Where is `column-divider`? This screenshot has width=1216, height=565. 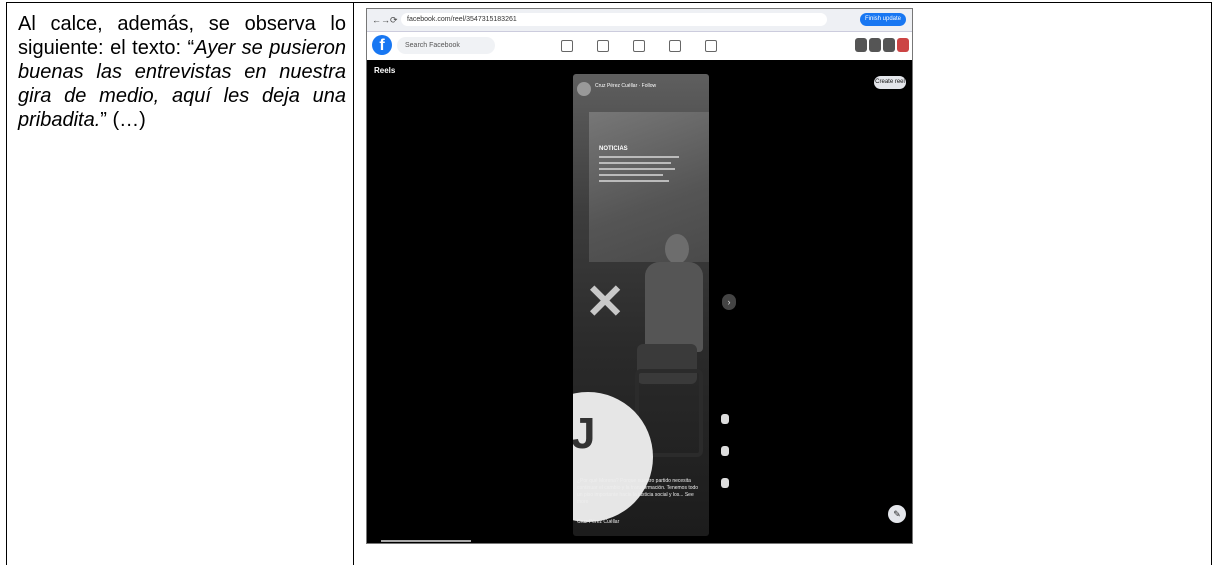 column-divider is located at coordinates (353, 284).